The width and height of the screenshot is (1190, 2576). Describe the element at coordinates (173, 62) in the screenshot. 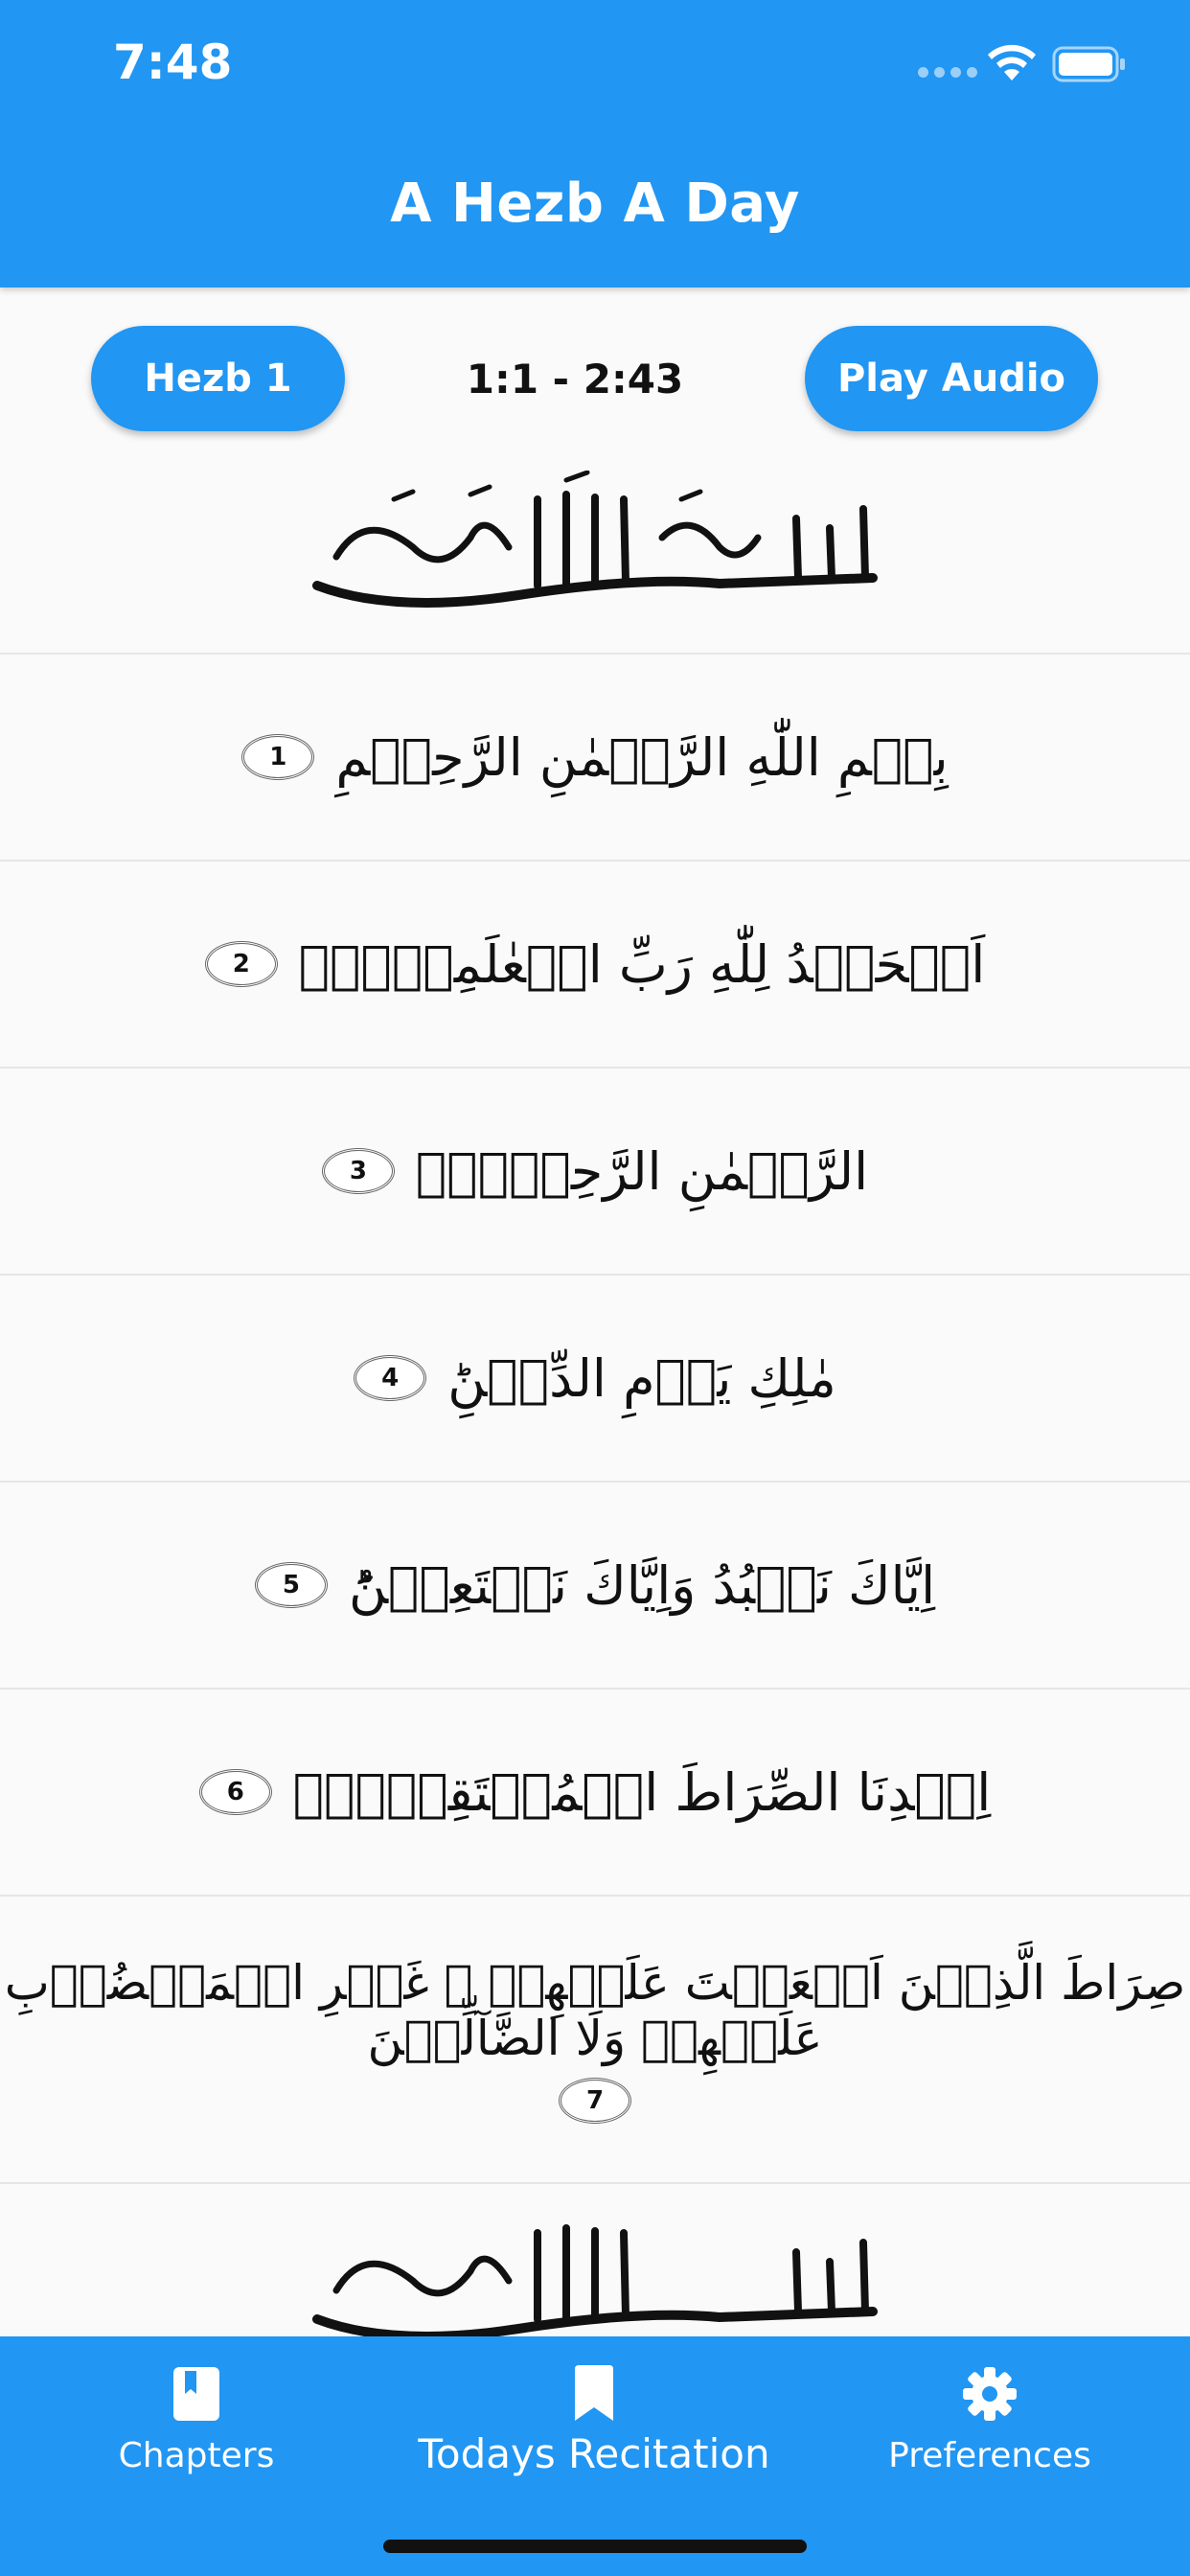

I see `status-time: 7:48` at that location.